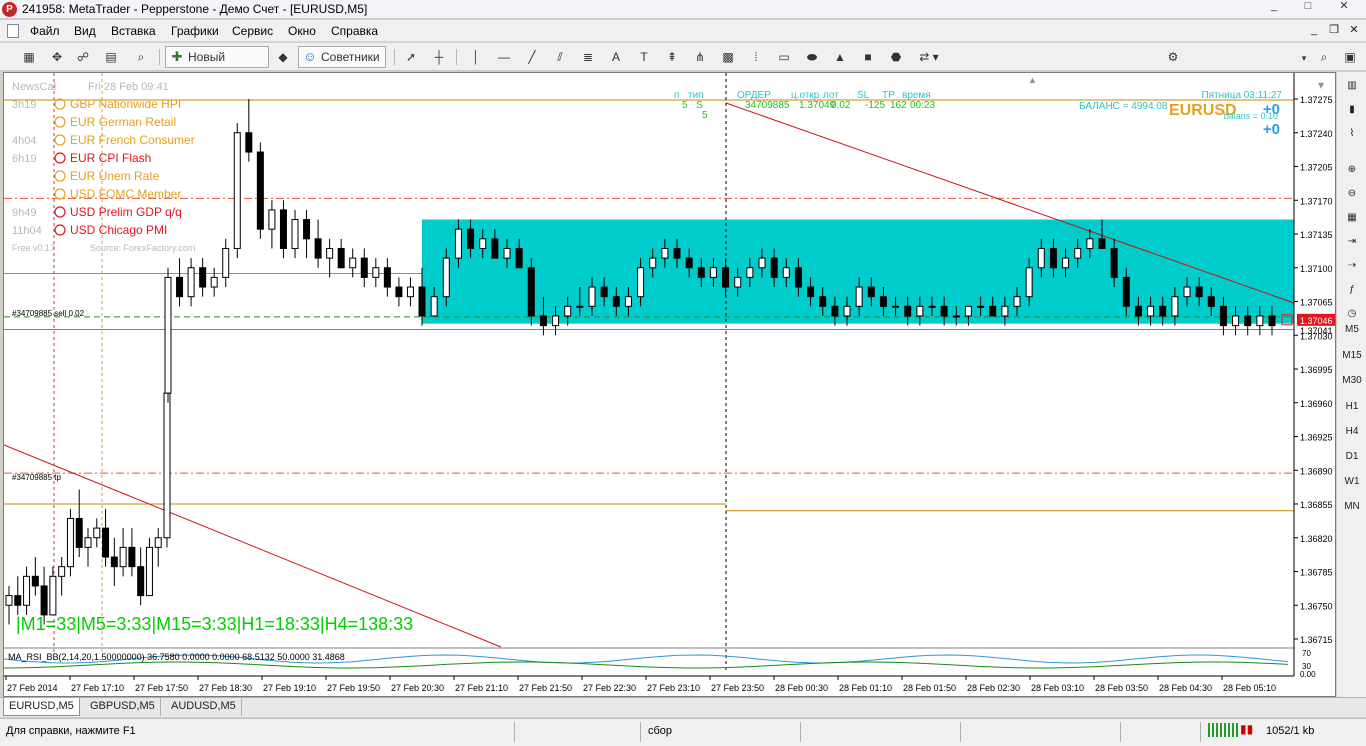  What do you see at coordinates (41, 707) in the screenshot?
I see `tab-eurusd-m5: EURUSD,M5` at bounding box center [41, 707].